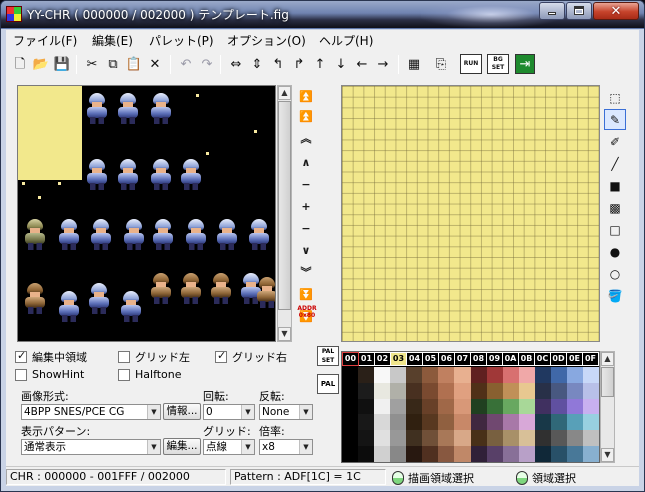 The image size is (645, 492). What do you see at coordinates (615, 185) in the screenshot?
I see `filled-rect-tool-icon: ■` at bounding box center [615, 185].